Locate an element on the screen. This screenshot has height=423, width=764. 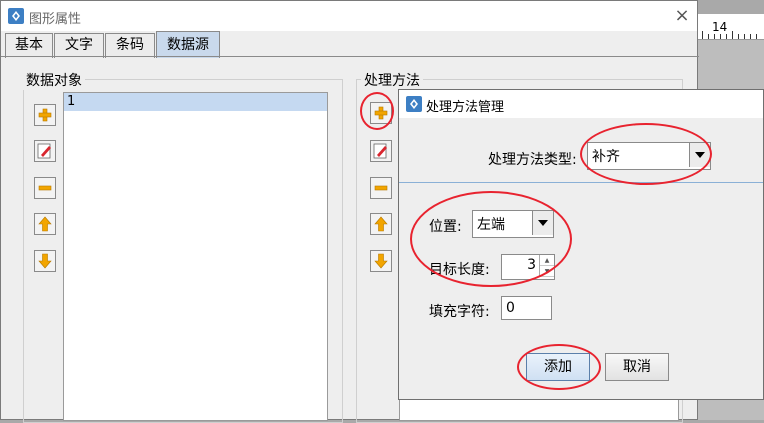
move-down-data-button is located at coordinates (45, 261).